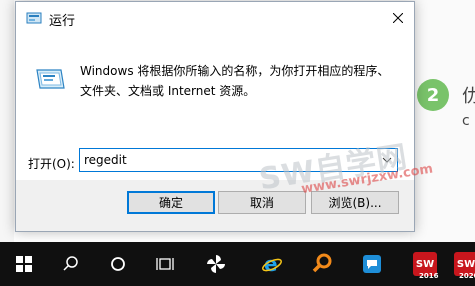 Image resolution: width=475 pixels, height=286 pixels. What do you see at coordinates (468, 96) in the screenshot?
I see `background-partial-text-1: 仂` at bounding box center [468, 96].